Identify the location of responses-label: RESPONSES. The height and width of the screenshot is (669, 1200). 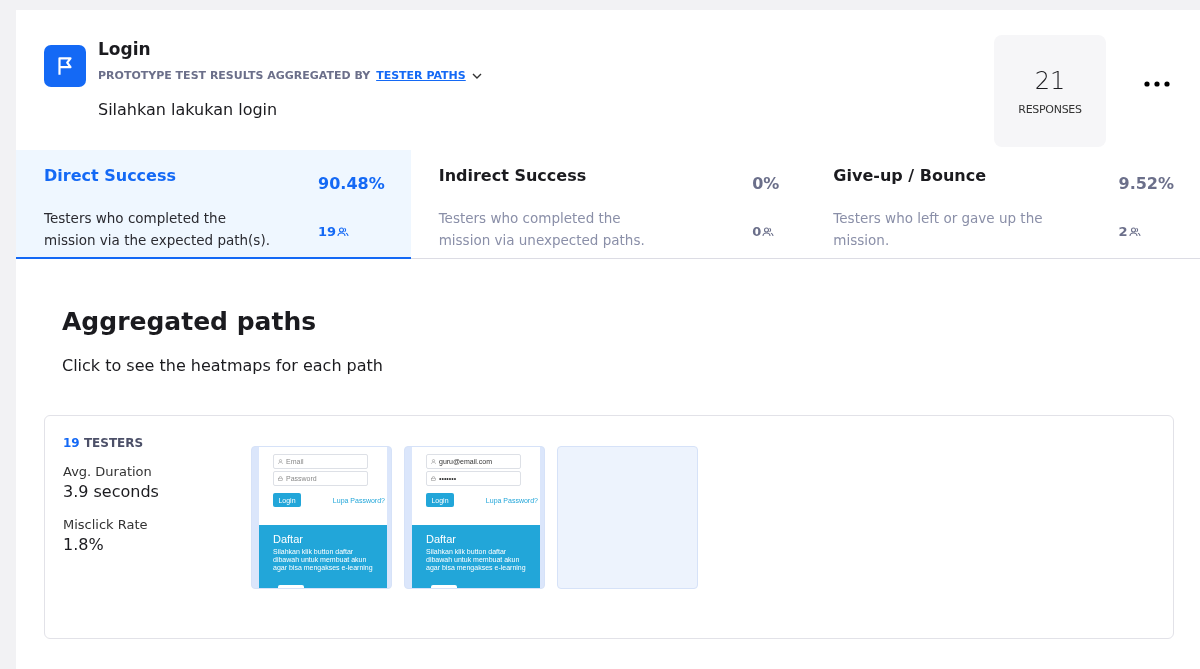
(1050, 109).